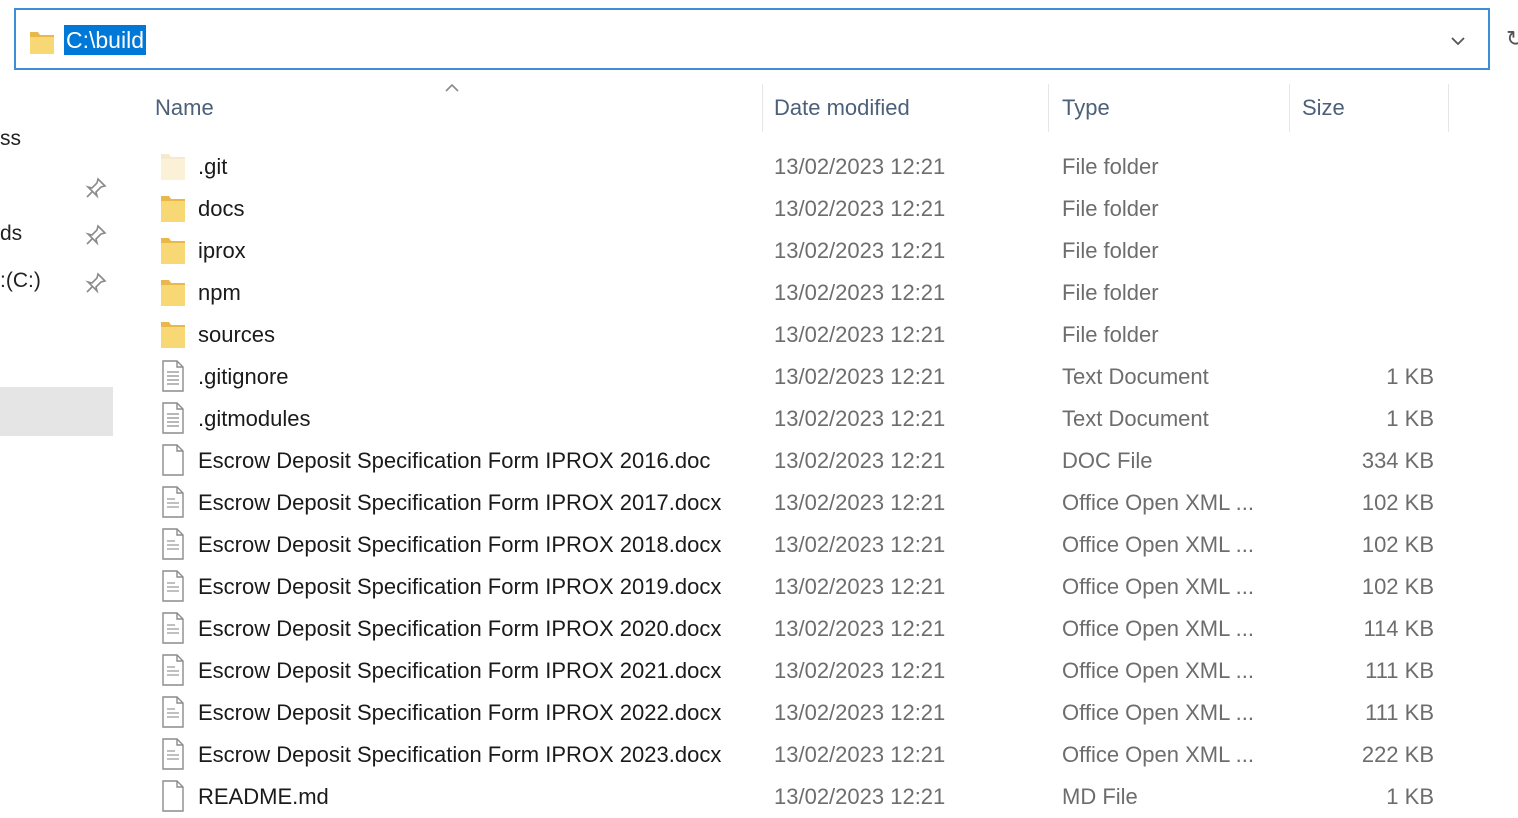 This screenshot has height=818, width=1518. What do you see at coordinates (237, 334) in the screenshot?
I see `file-name: sources` at bounding box center [237, 334].